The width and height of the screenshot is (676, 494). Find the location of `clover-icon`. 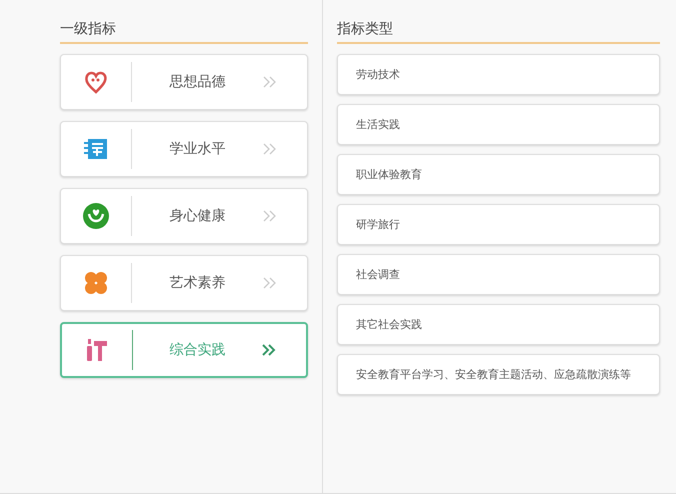

clover-icon is located at coordinates (96, 283).